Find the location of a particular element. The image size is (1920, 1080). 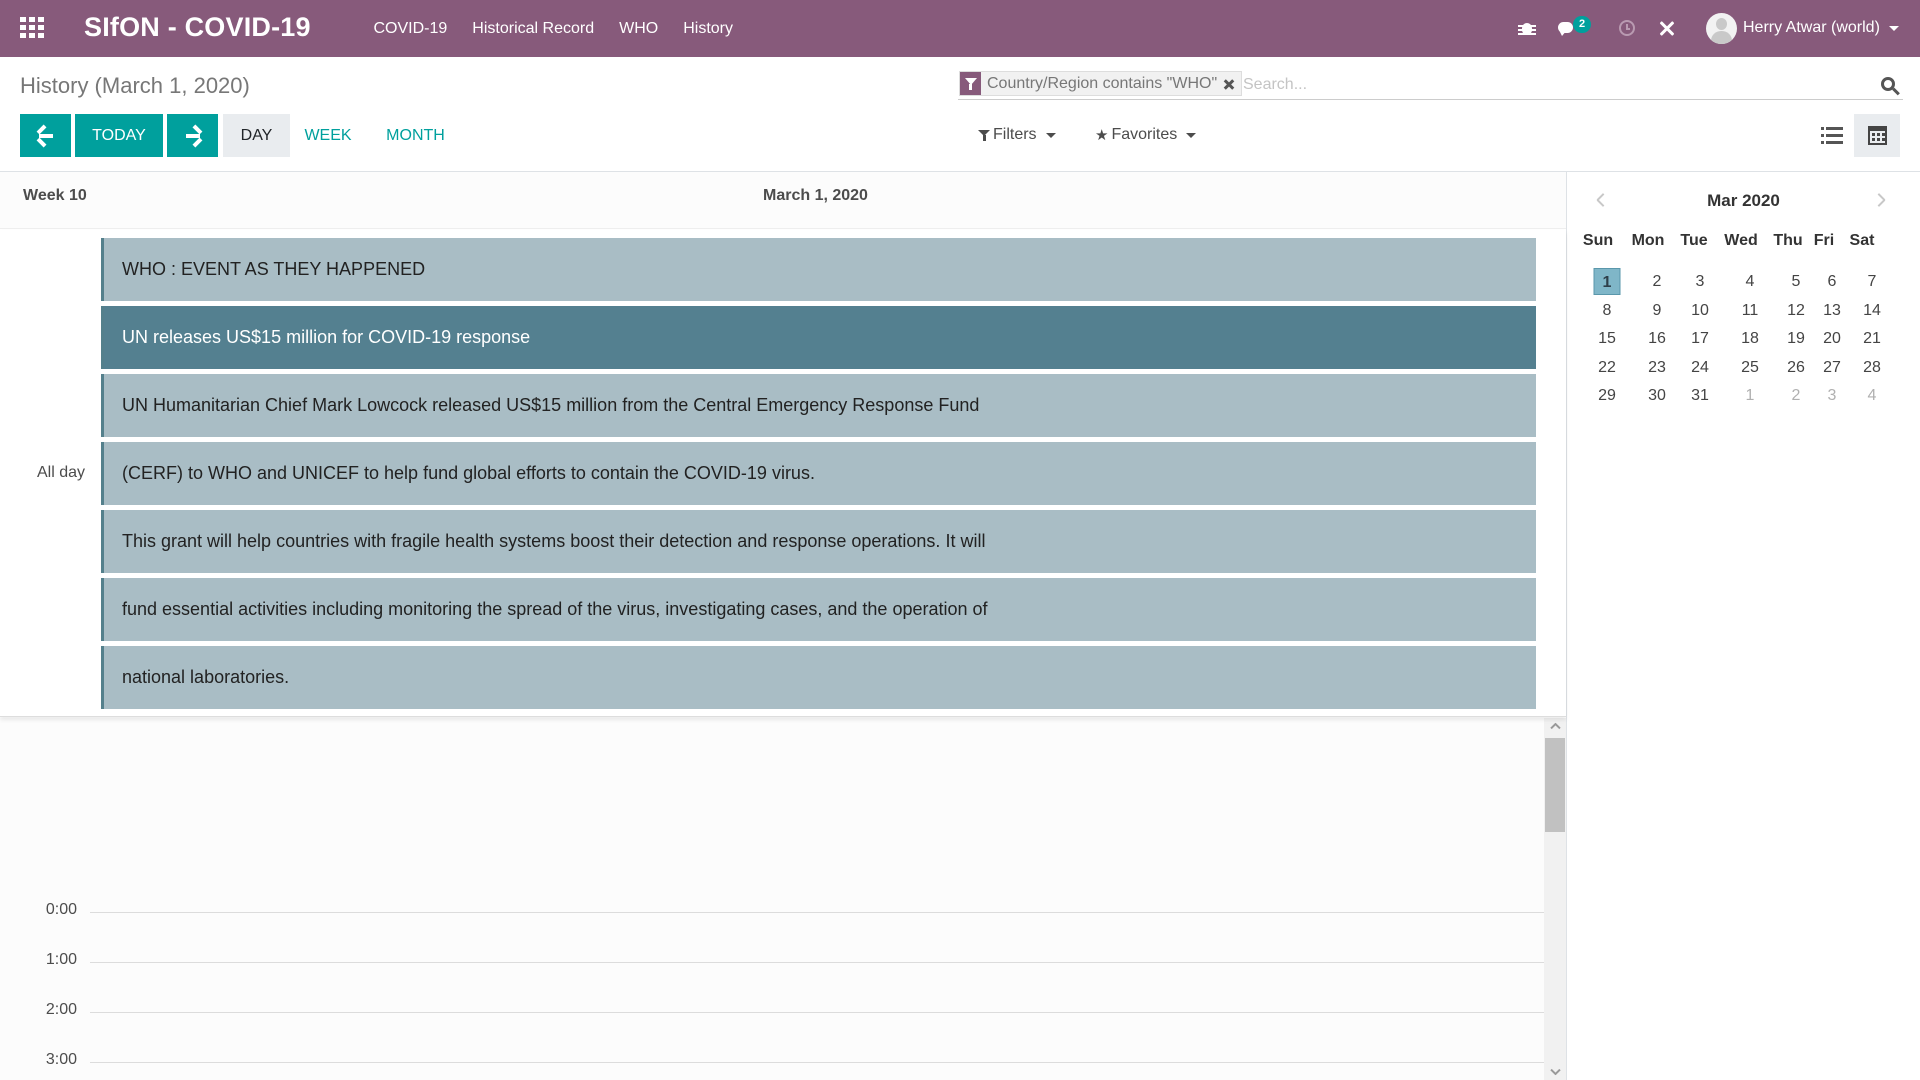

arrow-right-icon is located at coordinates (193, 135).